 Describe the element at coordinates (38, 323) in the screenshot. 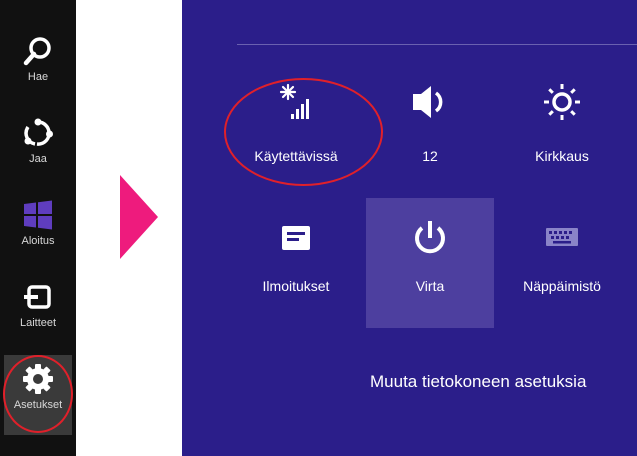

I see `charm-devices-label: Laitteet` at that location.